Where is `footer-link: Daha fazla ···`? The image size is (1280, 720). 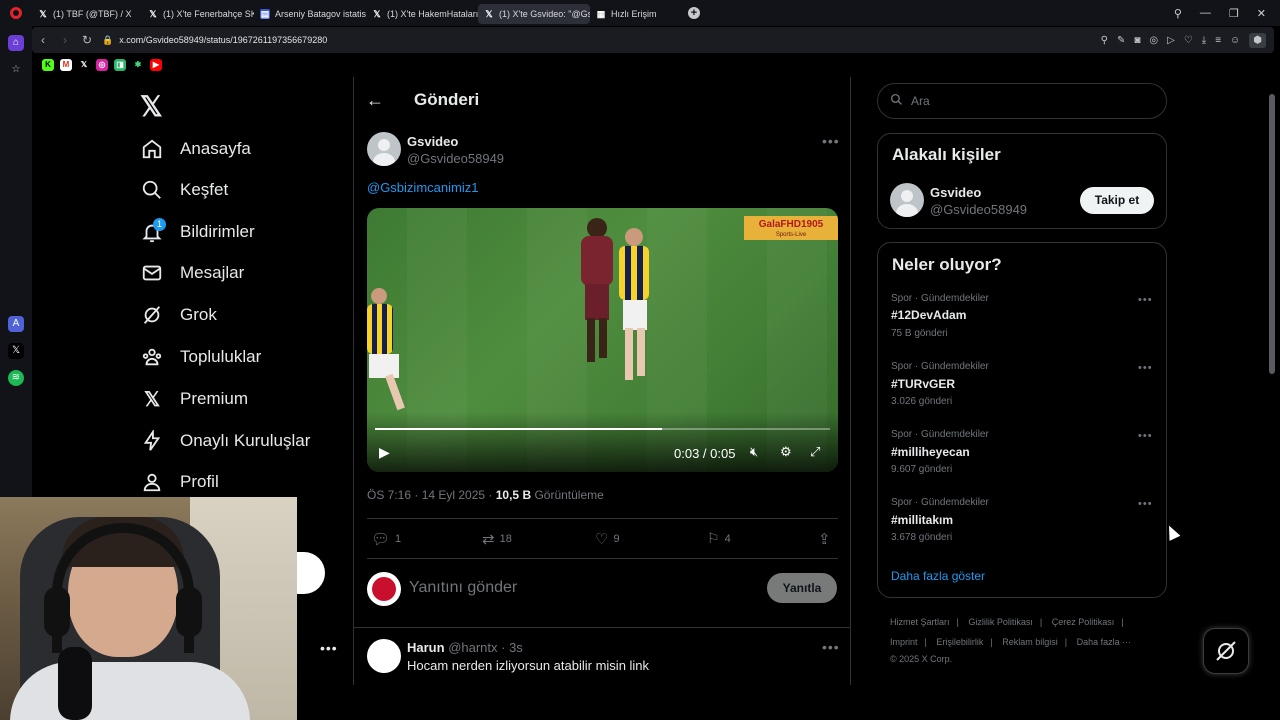
footer-link: Daha fazla ··· is located at coordinates (1104, 642).